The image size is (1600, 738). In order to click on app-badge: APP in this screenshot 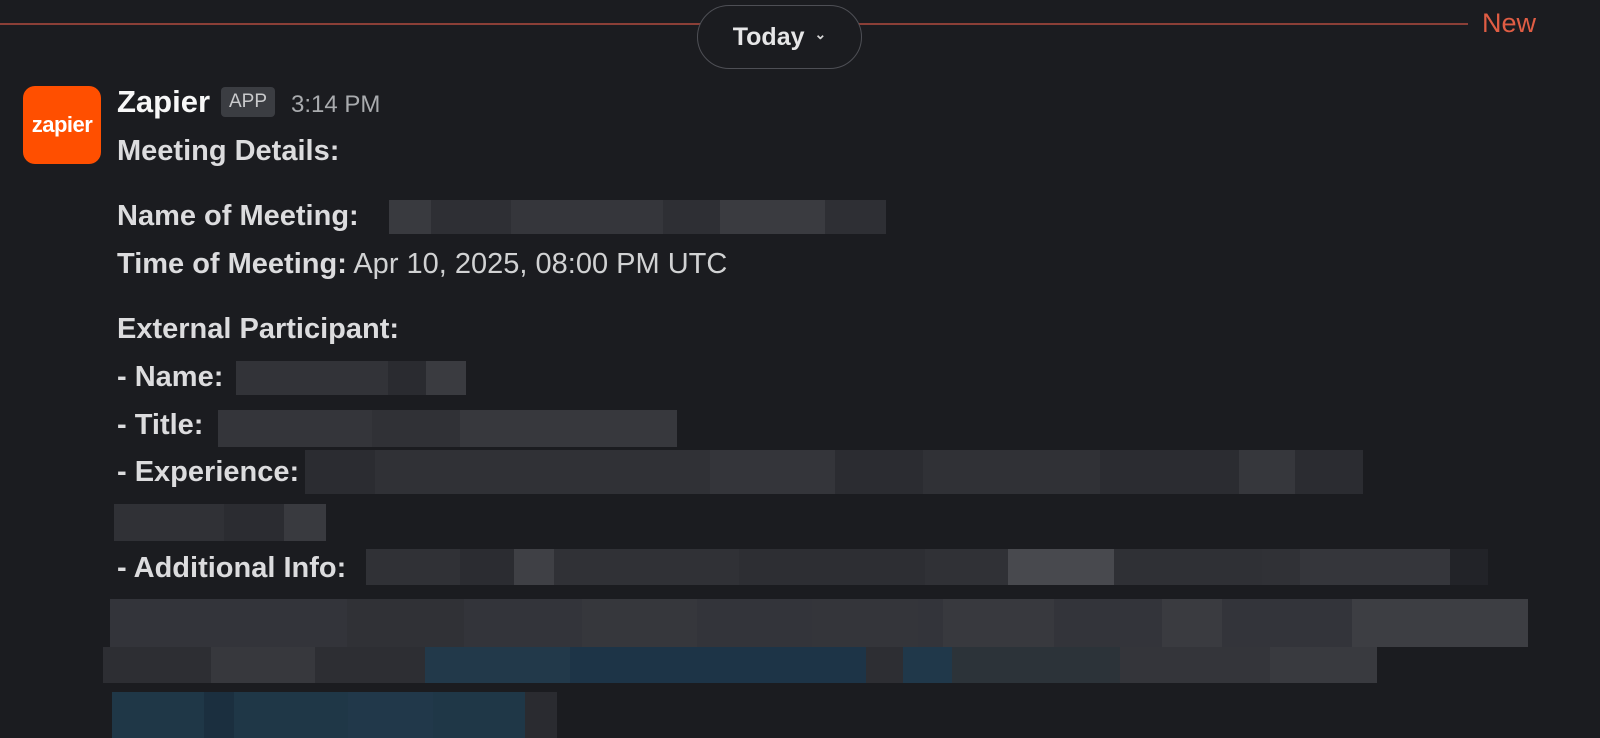, I will do `click(248, 102)`.